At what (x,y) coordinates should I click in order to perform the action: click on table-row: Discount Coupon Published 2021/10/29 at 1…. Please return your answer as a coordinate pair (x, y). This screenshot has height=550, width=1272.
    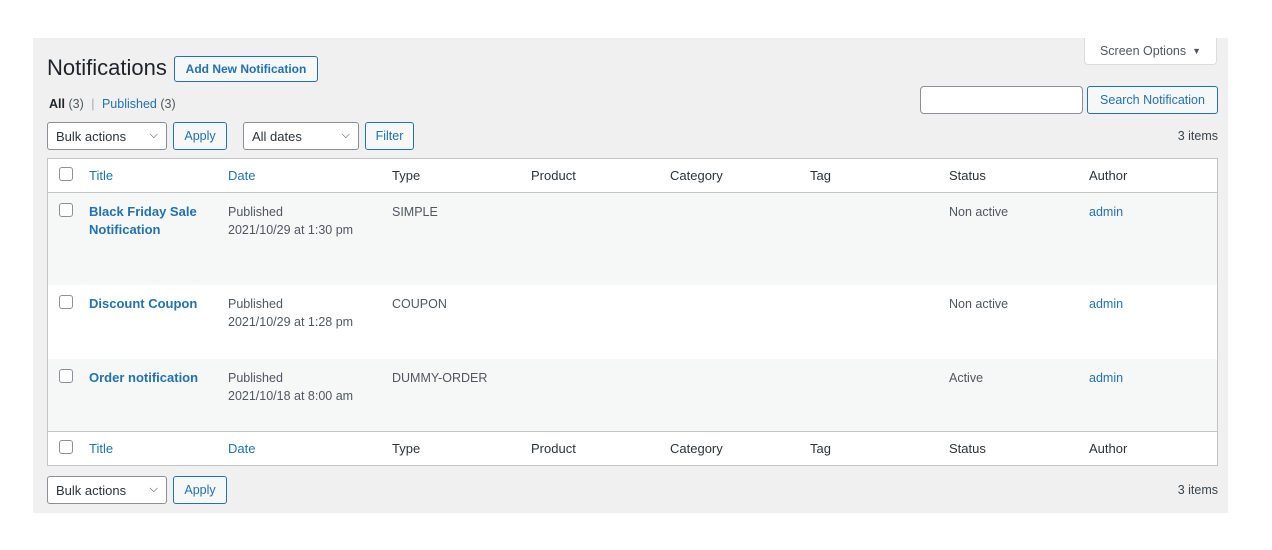
    Looking at the image, I should click on (633, 322).